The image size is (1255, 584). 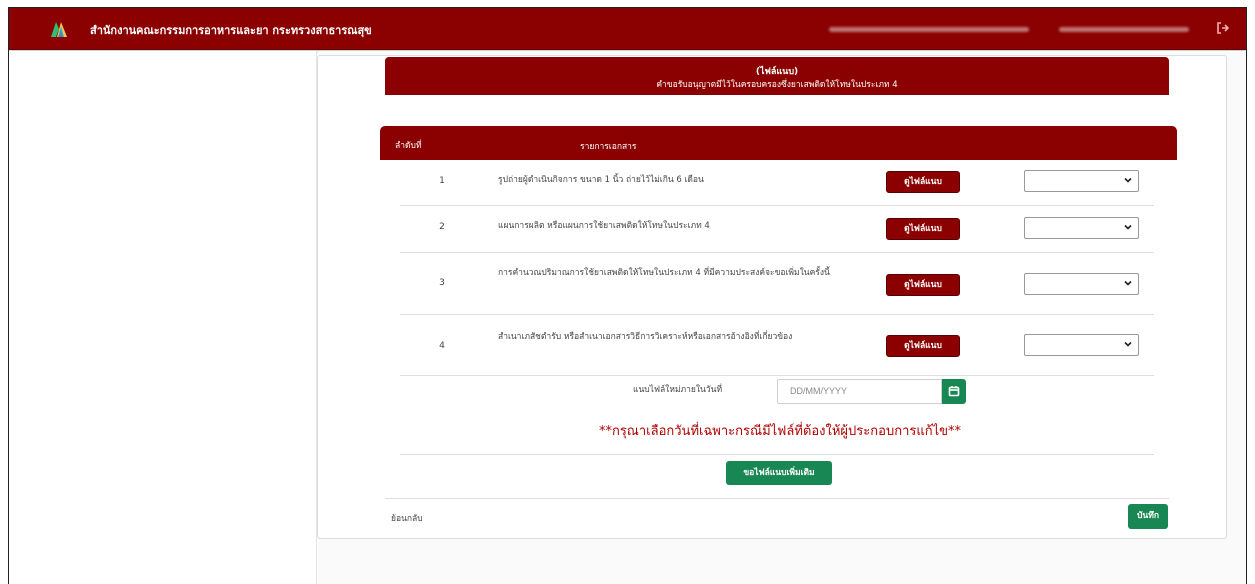 I want to click on date-label: แนบไฟล์ใหม่ภายในวันที่, so click(x=678, y=390).